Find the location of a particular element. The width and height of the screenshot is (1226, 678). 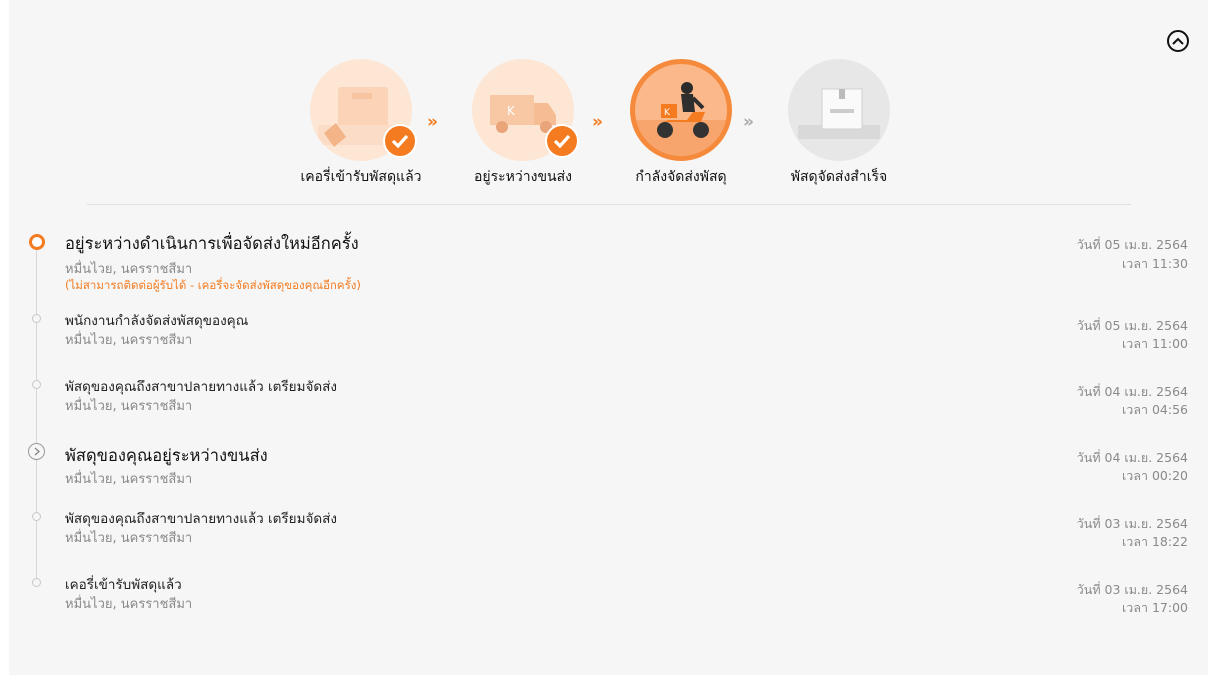

chevron-right-circle-icon is located at coordinates (36, 451).